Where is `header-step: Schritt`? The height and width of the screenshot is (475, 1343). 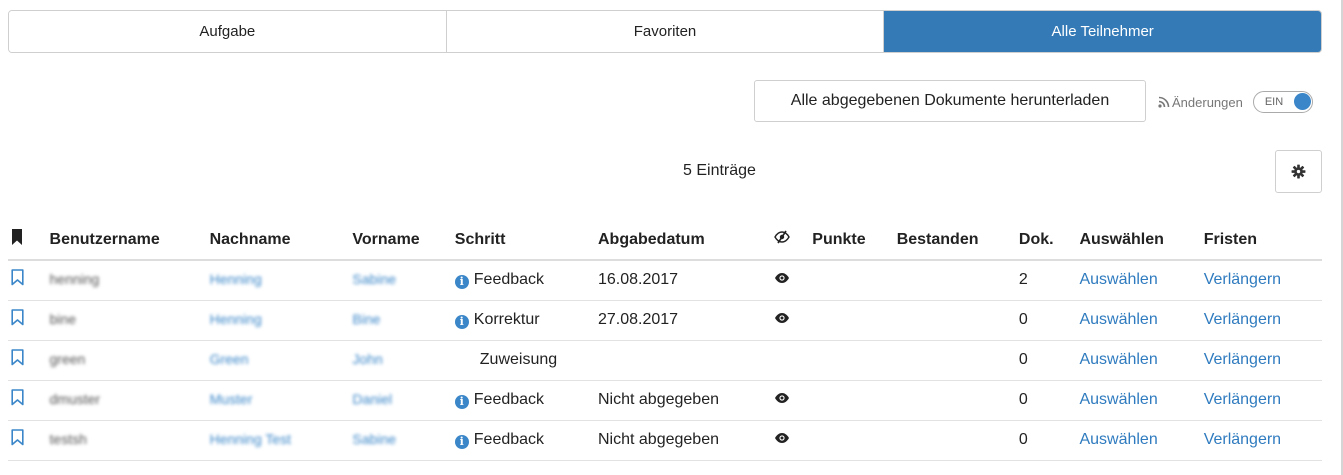 header-step: Schritt is located at coordinates (526, 240).